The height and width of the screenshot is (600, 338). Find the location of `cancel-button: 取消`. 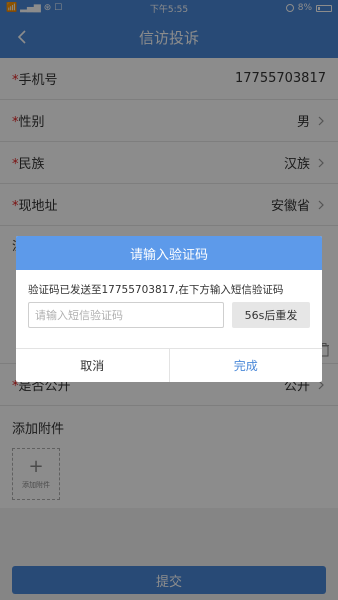

cancel-button: 取消 is located at coordinates (93, 365).